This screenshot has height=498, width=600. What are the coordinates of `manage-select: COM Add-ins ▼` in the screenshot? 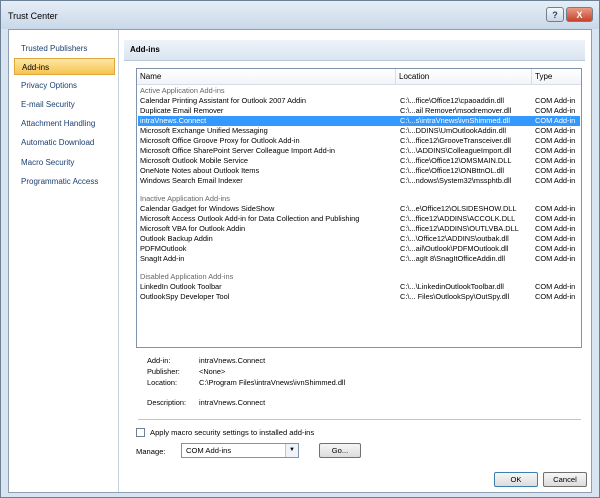 It's located at (240, 450).